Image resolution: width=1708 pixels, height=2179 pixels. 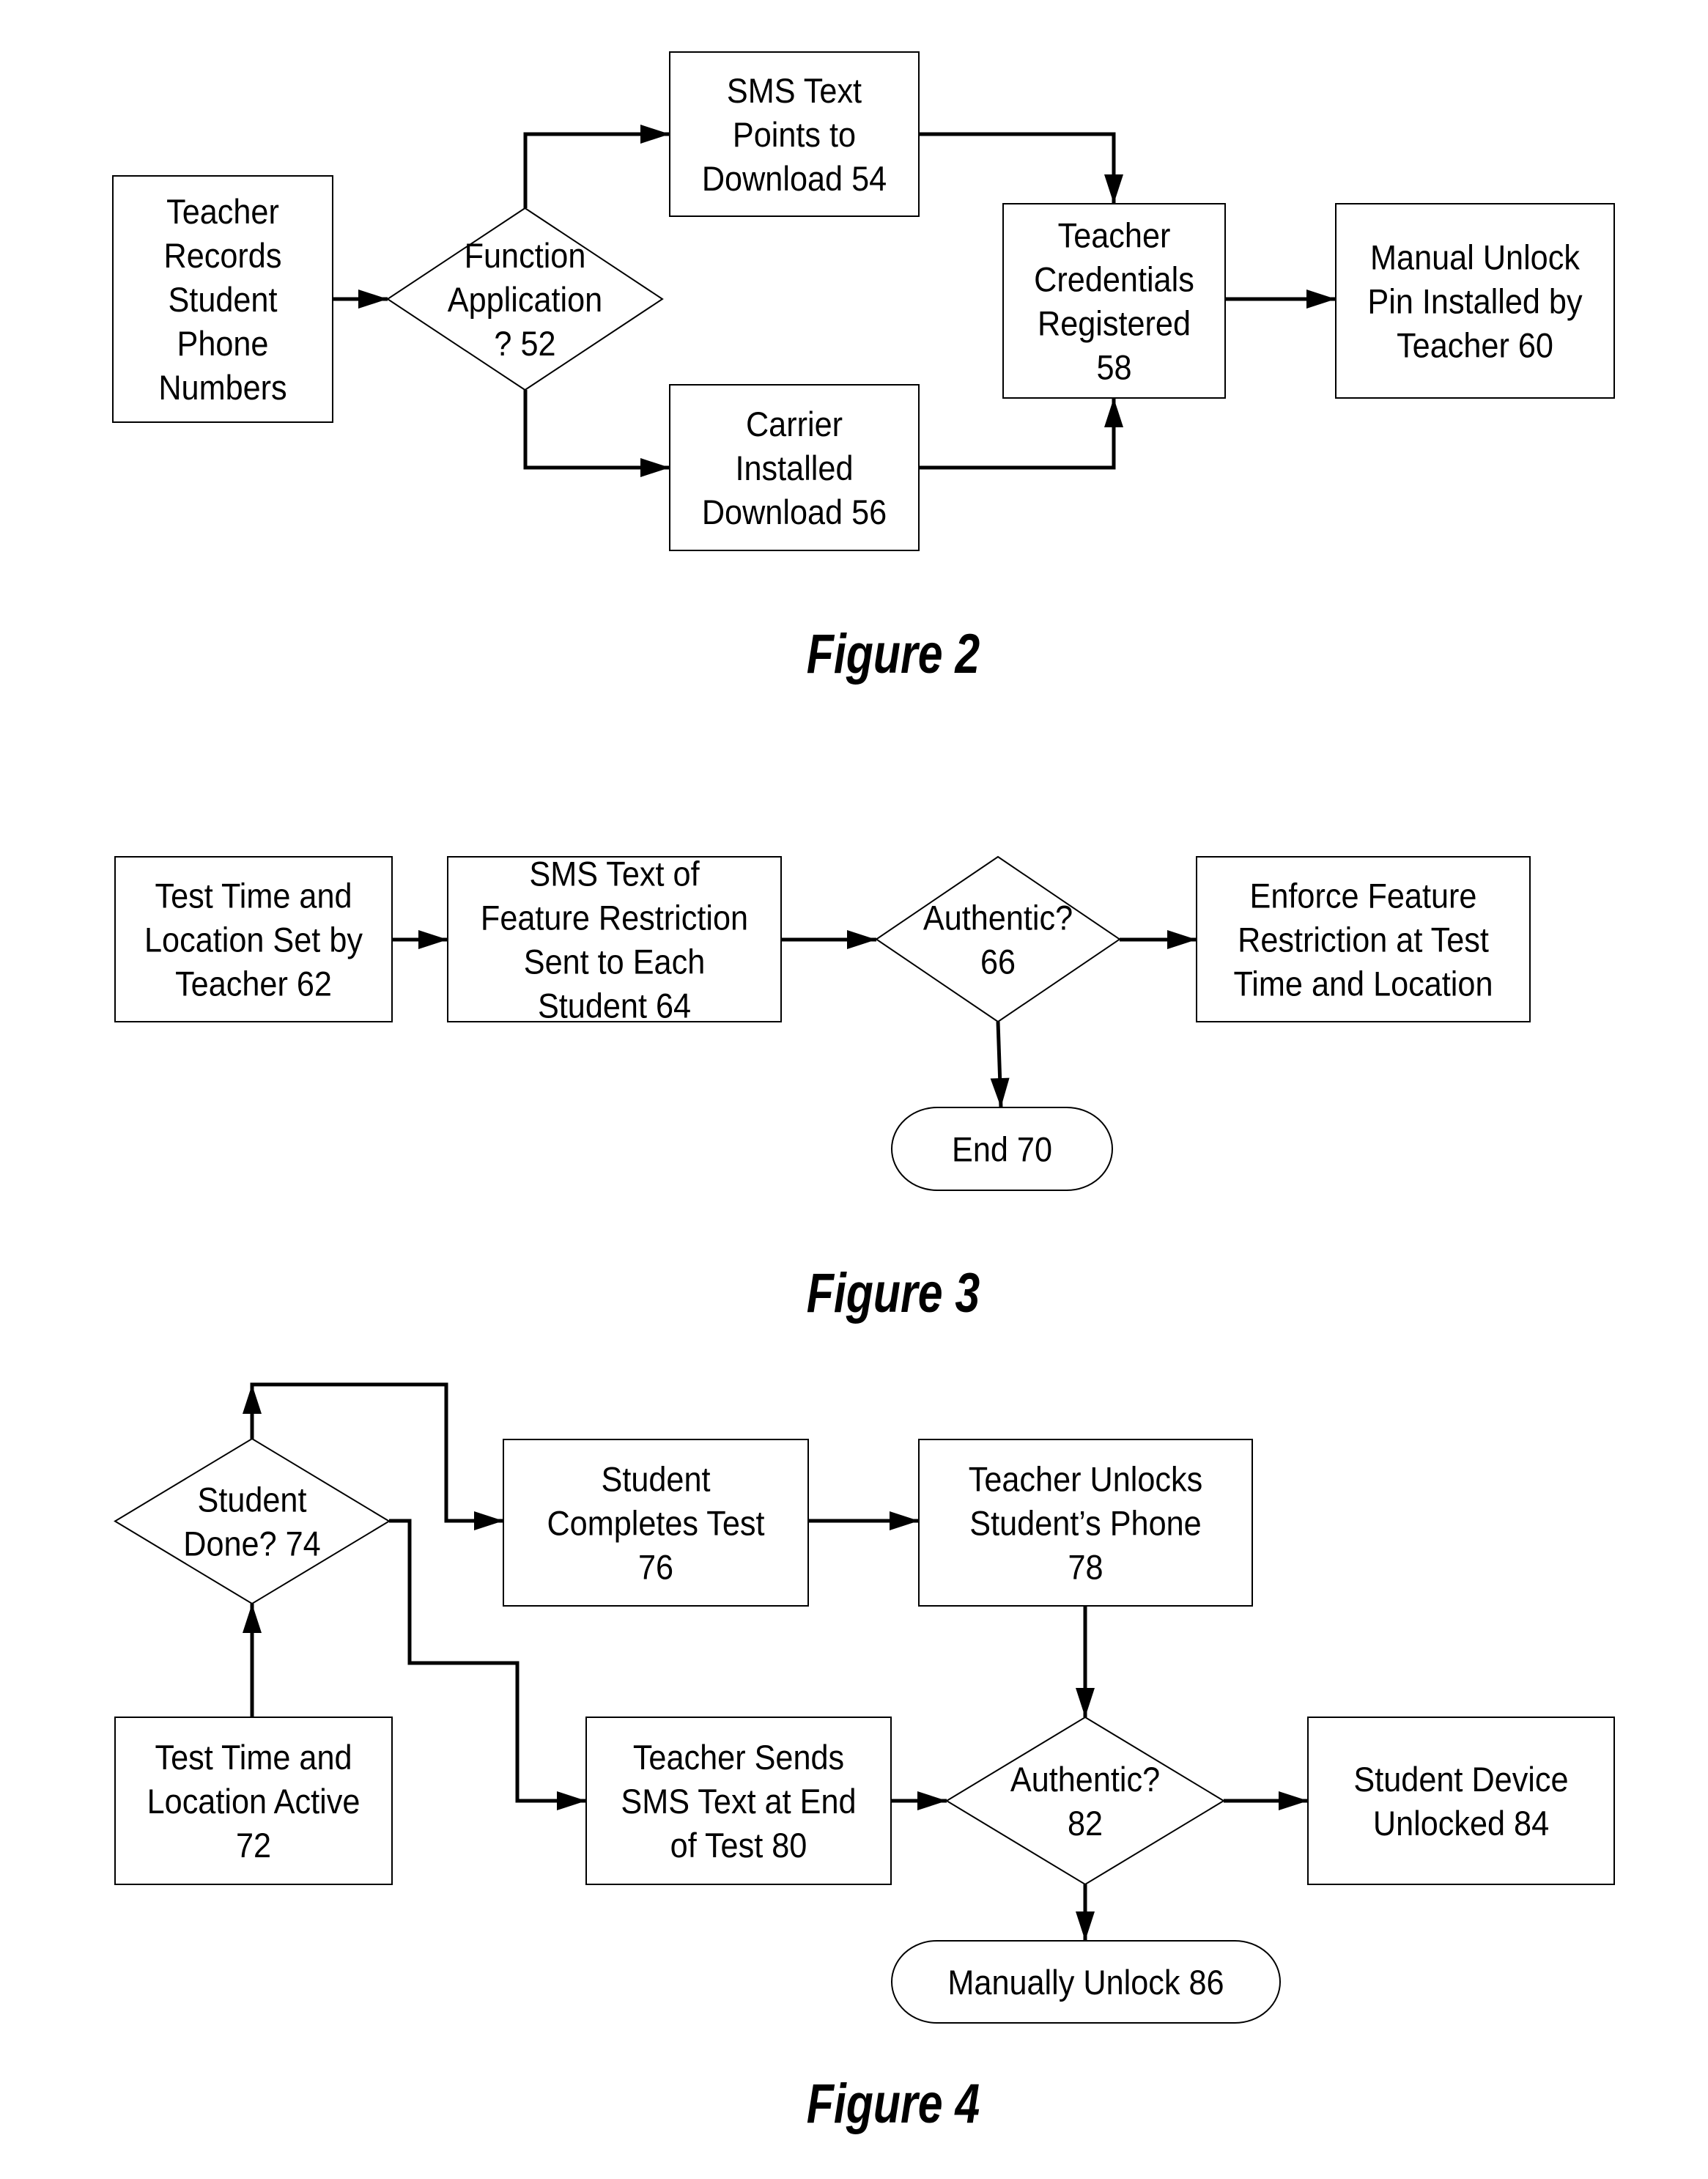 I want to click on node-teacher-credentials: Teacher Credentials Registered 58, so click(x=1114, y=301).